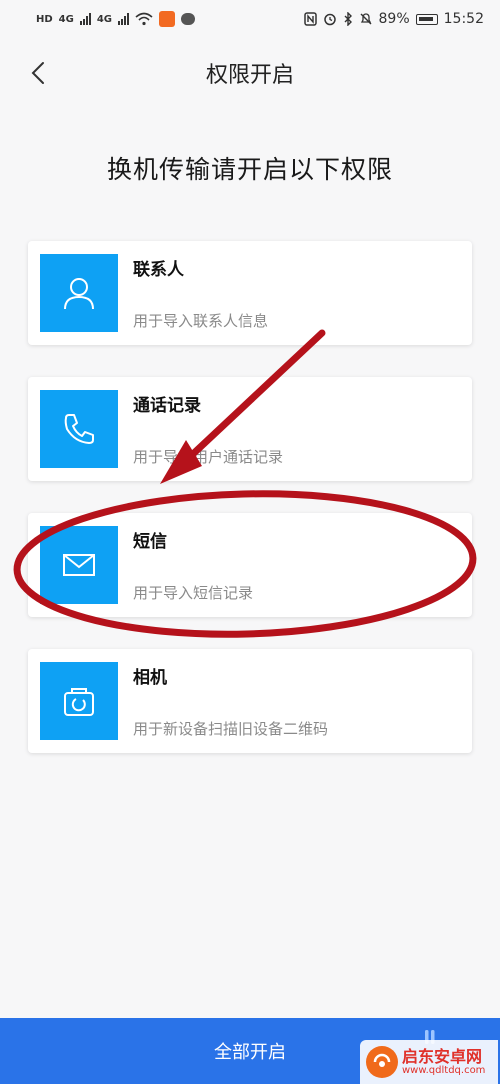  What do you see at coordinates (193, 593) in the screenshot?
I see `card-description: 用于导入短信记录` at bounding box center [193, 593].